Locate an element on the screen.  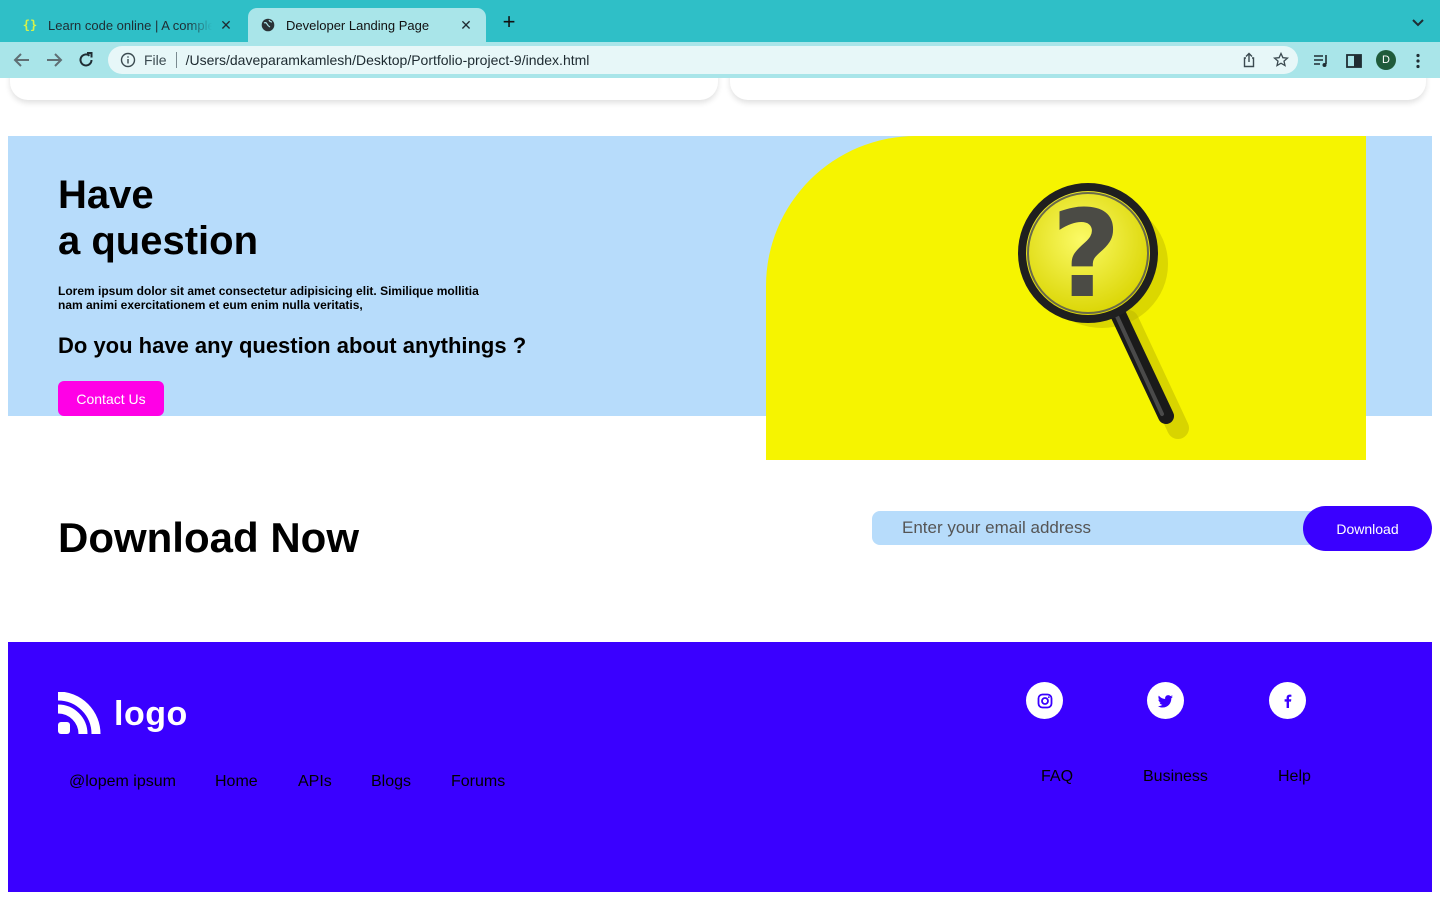
logo-text: logo is located at coordinates (151, 713).